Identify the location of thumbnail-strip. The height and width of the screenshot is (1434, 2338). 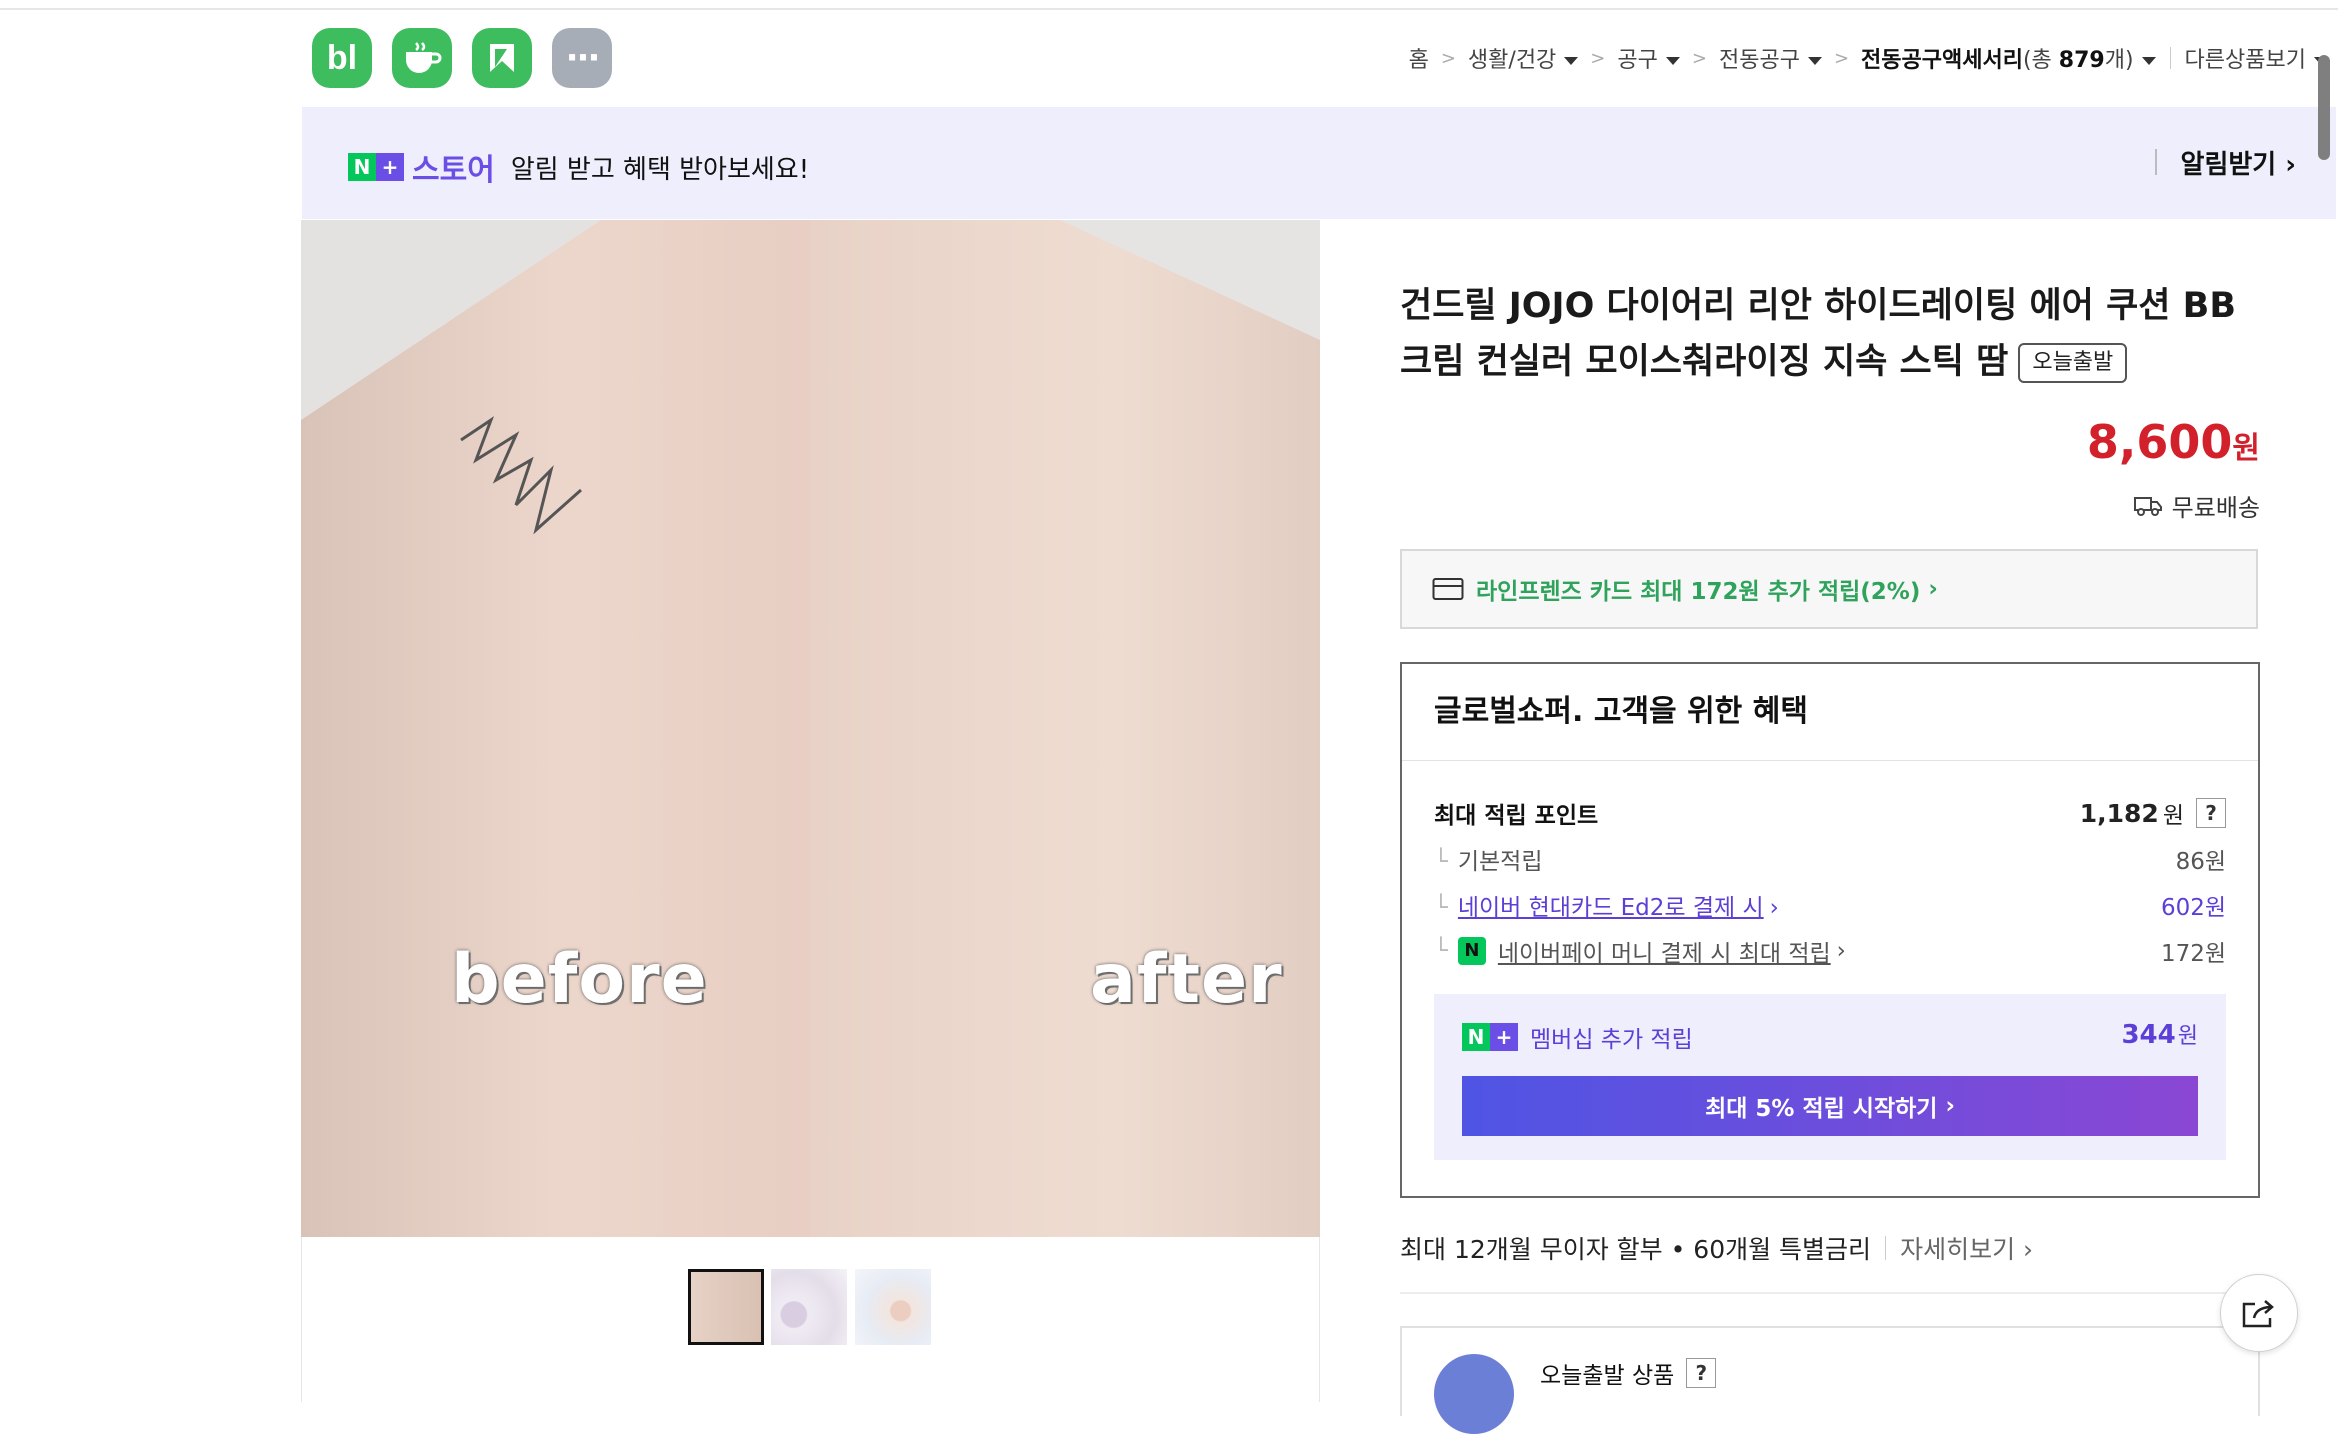
(810, 1319).